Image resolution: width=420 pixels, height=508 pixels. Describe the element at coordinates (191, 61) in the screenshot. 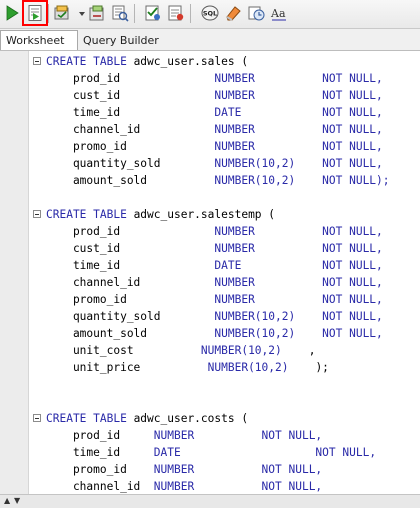

I see `sql-identifier: adwc_user.sales (` at that location.